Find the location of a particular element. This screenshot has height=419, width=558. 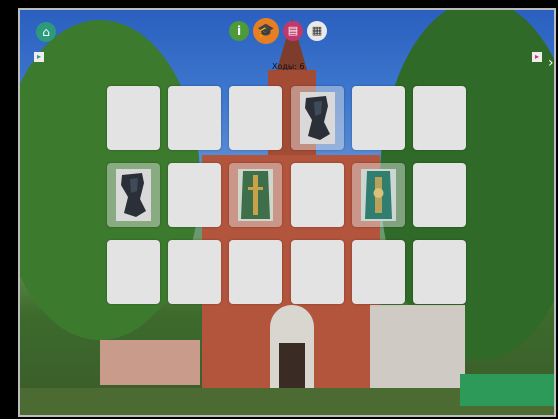

home-icon: ⌂ is located at coordinates (46, 32).